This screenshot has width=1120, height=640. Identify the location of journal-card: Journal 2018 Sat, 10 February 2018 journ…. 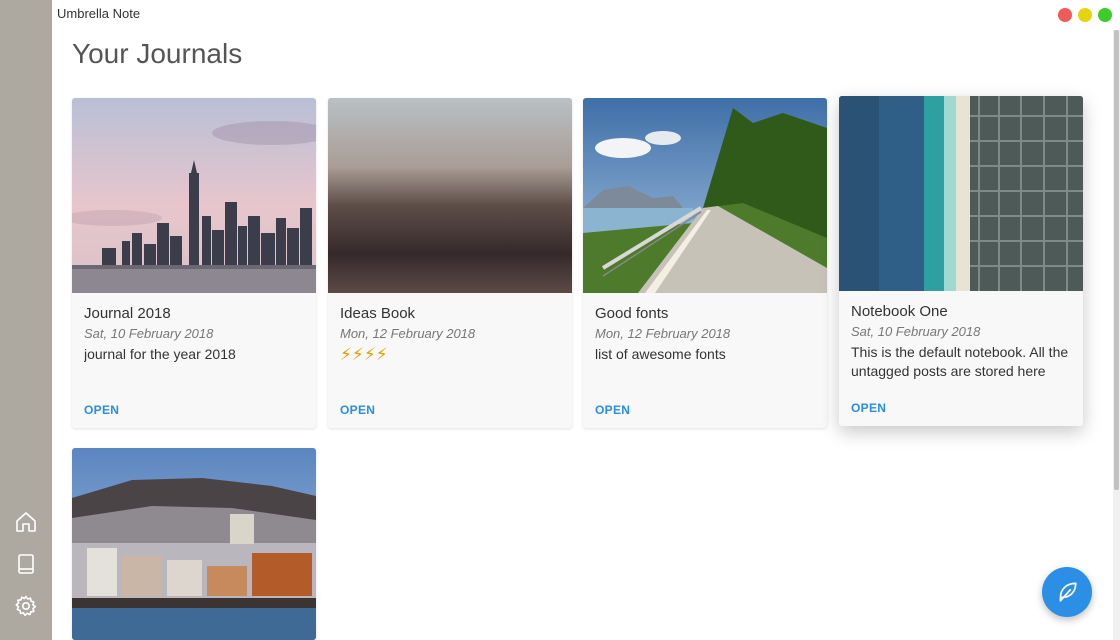
(194, 263).